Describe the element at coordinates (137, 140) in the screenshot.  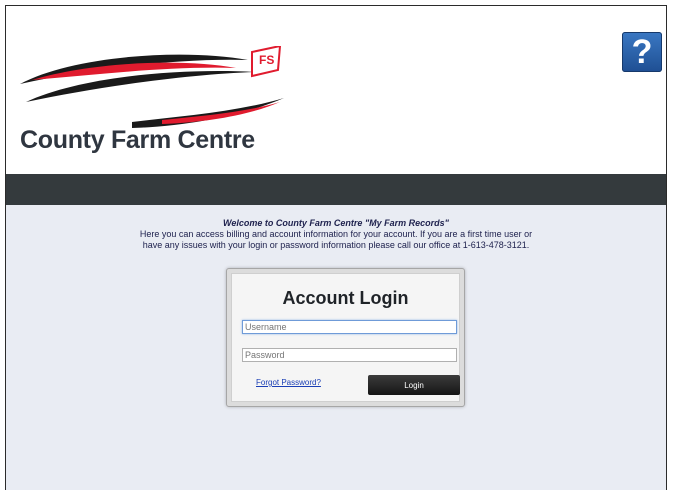
I see `brand-name: County Farm Centre` at that location.